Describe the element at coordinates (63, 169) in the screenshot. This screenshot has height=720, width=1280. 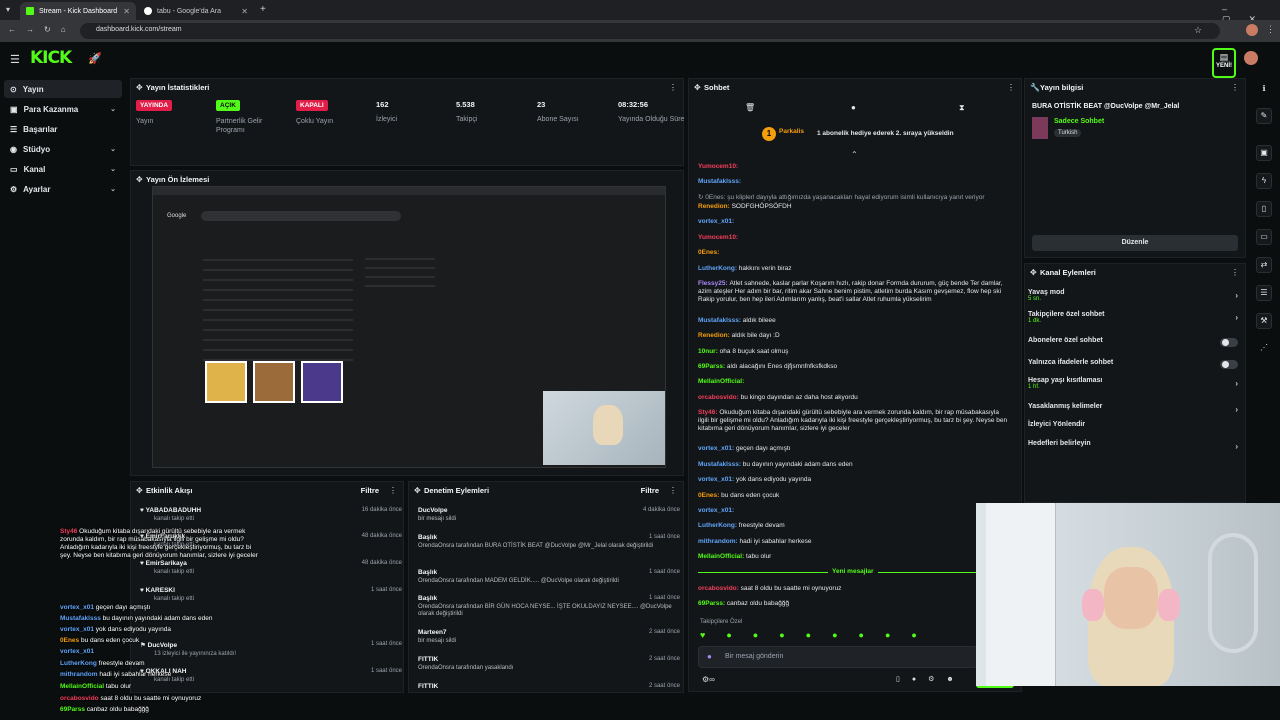
I see `sidebar-item-kanal: ▭ Kanal ⌄` at that location.